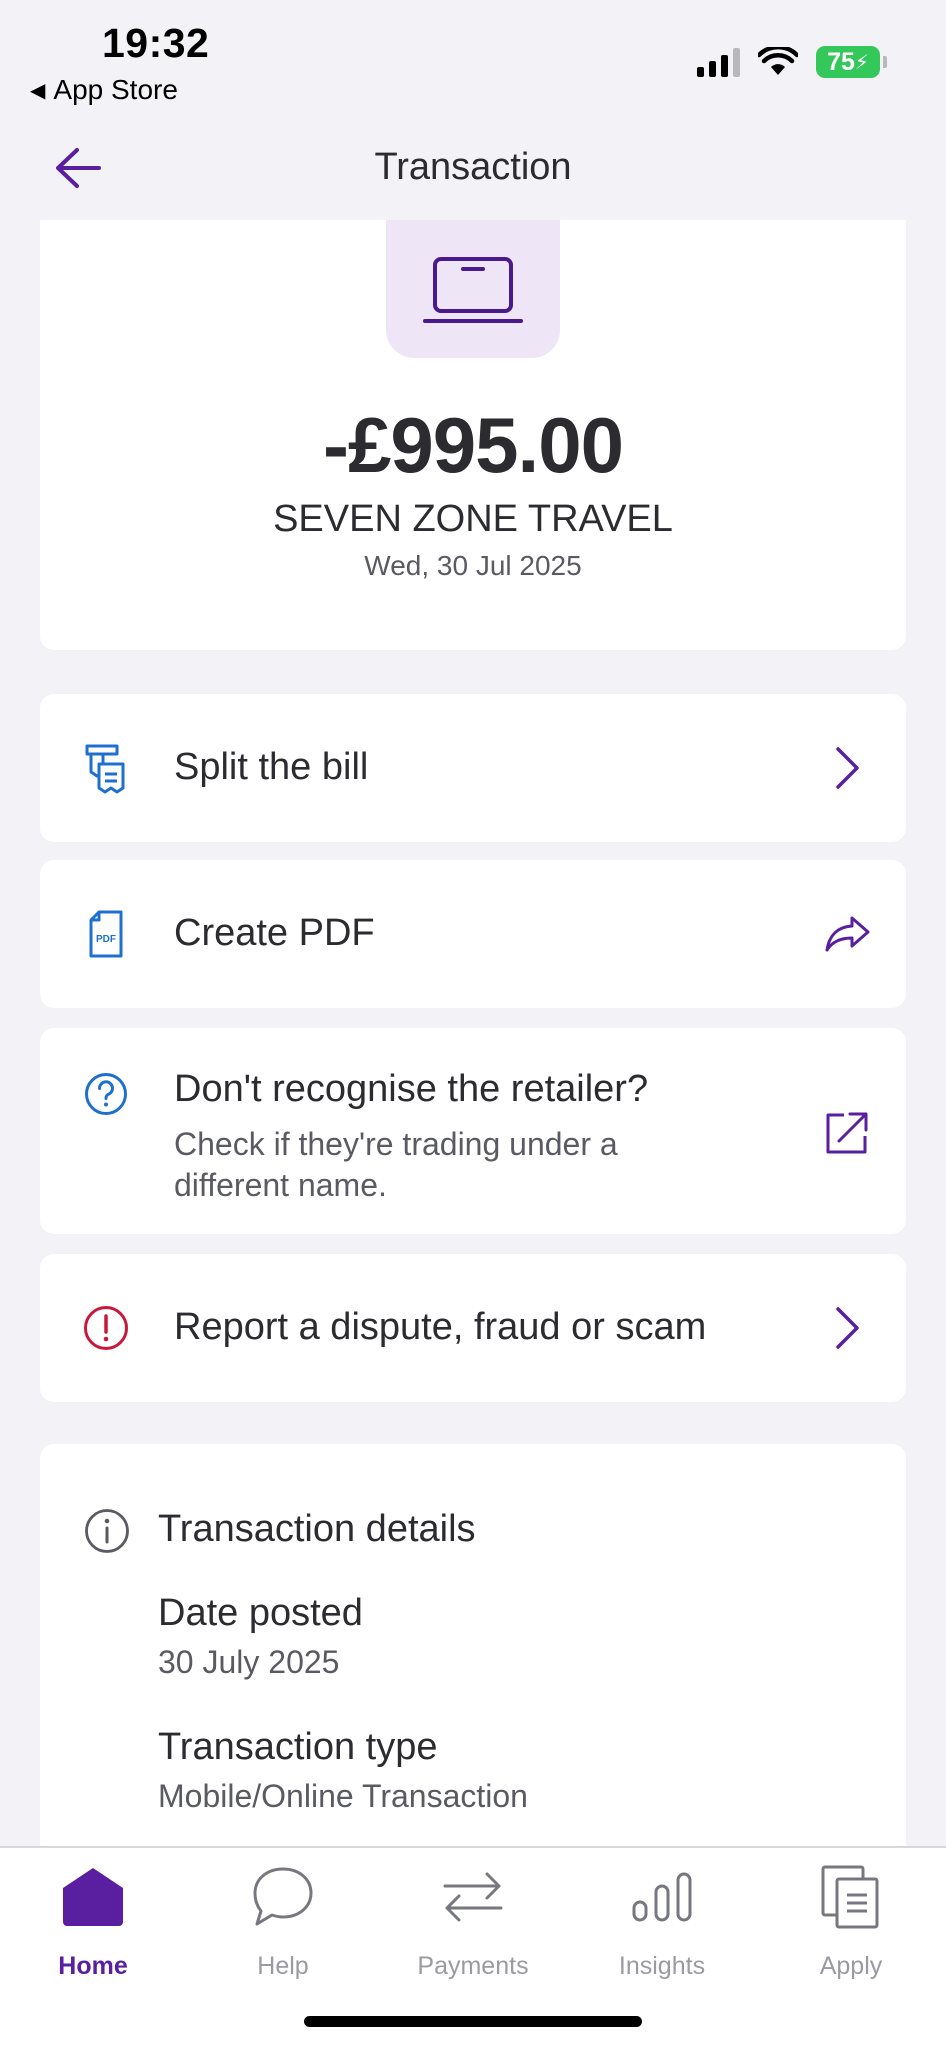  I want to click on split-the-bill-row: Split the bill, so click(473, 768).